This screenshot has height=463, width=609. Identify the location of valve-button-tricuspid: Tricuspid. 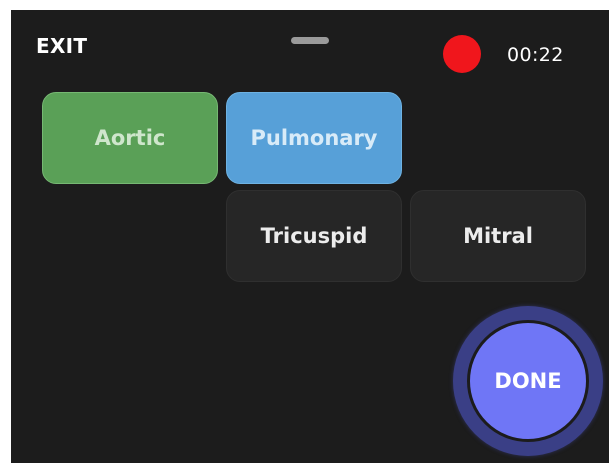
(314, 236).